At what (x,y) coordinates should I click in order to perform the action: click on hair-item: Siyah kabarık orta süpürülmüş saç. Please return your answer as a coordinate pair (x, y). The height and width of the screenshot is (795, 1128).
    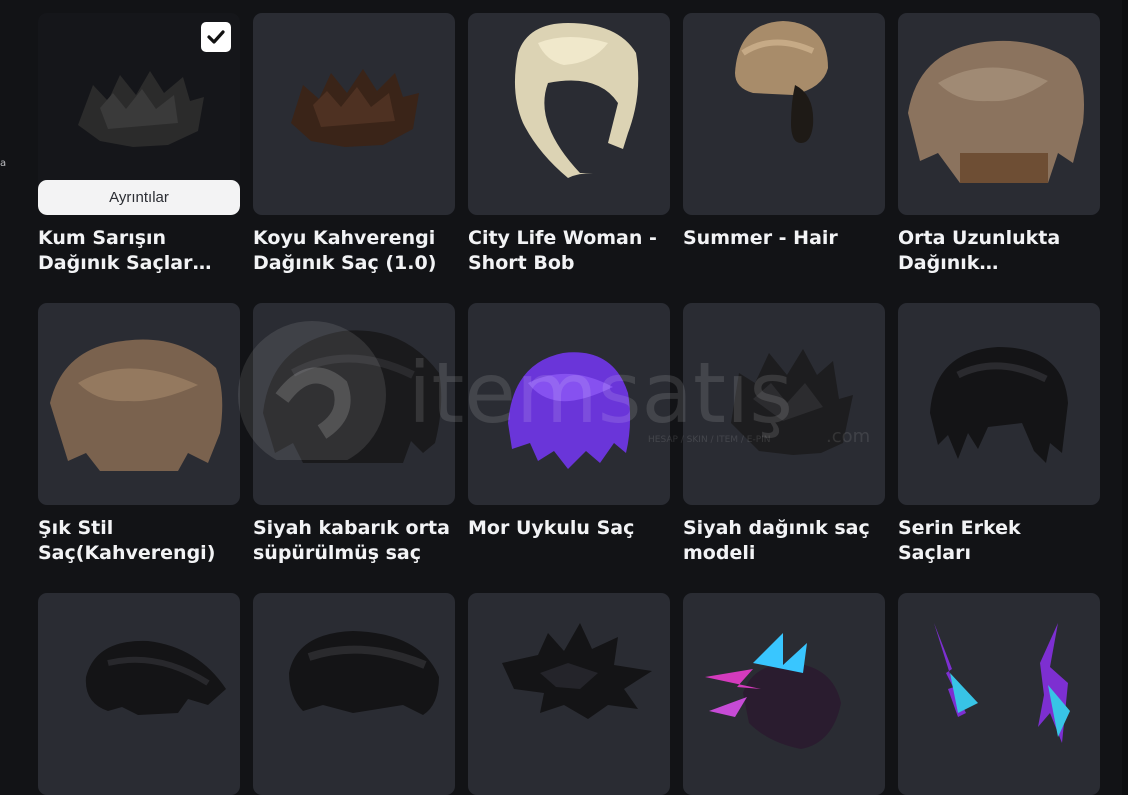
    Looking at the image, I should click on (354, 434).